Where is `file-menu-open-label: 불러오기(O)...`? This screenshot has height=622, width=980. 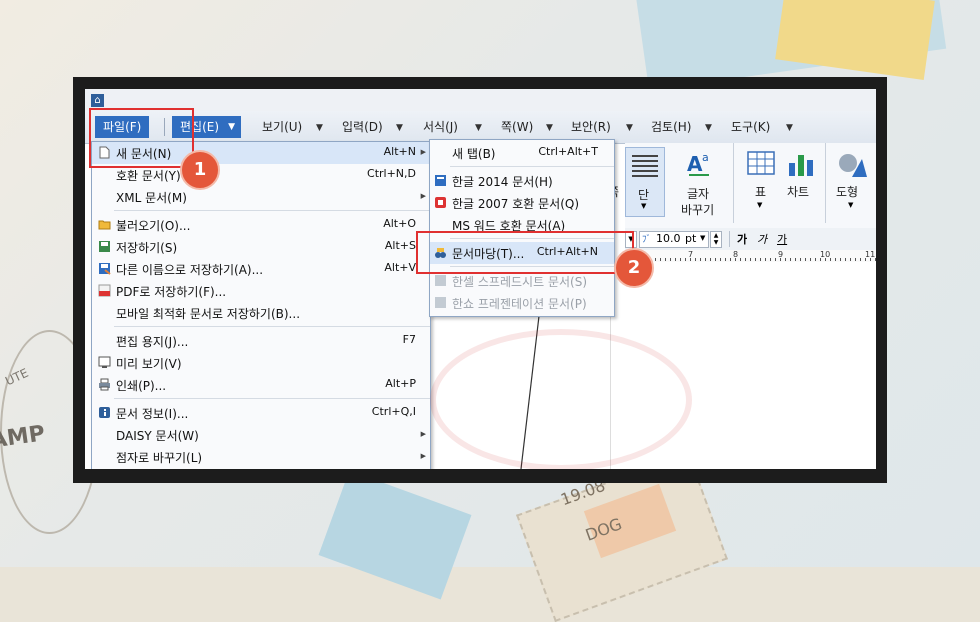 file-menu-open-label: 불러오기(O)... is located at coordinates (153, 226).